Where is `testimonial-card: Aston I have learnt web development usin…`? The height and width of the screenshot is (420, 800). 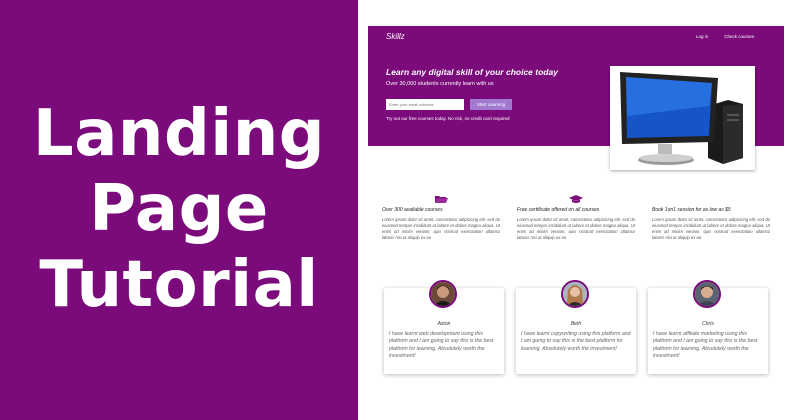 testimonial-card: Aston I have learnt web development usin… is located at coordinates (444, 327).